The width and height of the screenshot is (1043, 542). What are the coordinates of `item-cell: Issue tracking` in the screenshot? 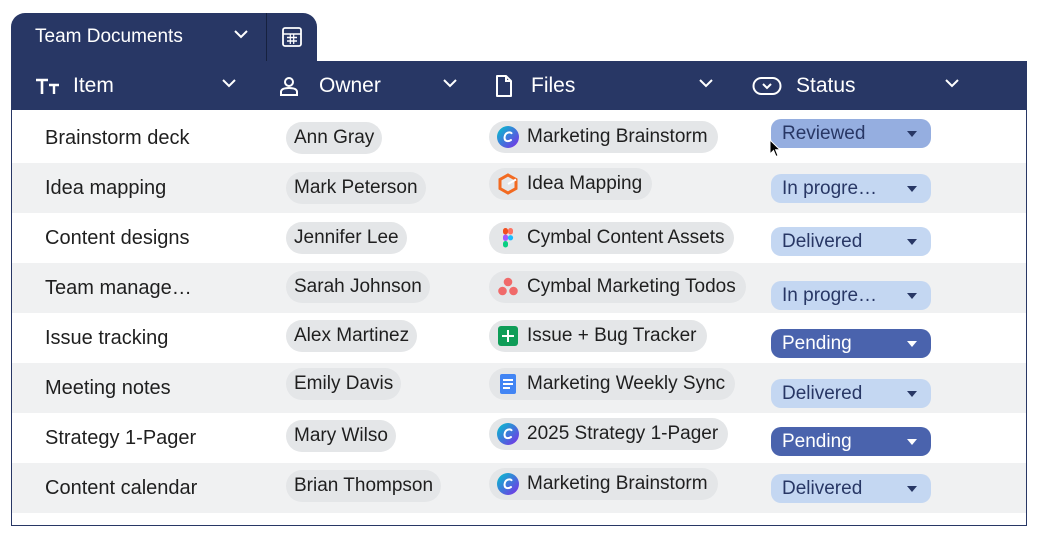 It's located at (106, 338).